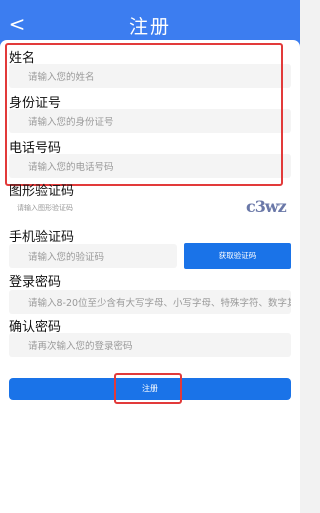 Image resolution: width=320 pixels, height=513 pixels. What do you see at coordinates (148, 388) in the screenshot?
I see `highlight-box-register-button` at bounding box center [148, 388].